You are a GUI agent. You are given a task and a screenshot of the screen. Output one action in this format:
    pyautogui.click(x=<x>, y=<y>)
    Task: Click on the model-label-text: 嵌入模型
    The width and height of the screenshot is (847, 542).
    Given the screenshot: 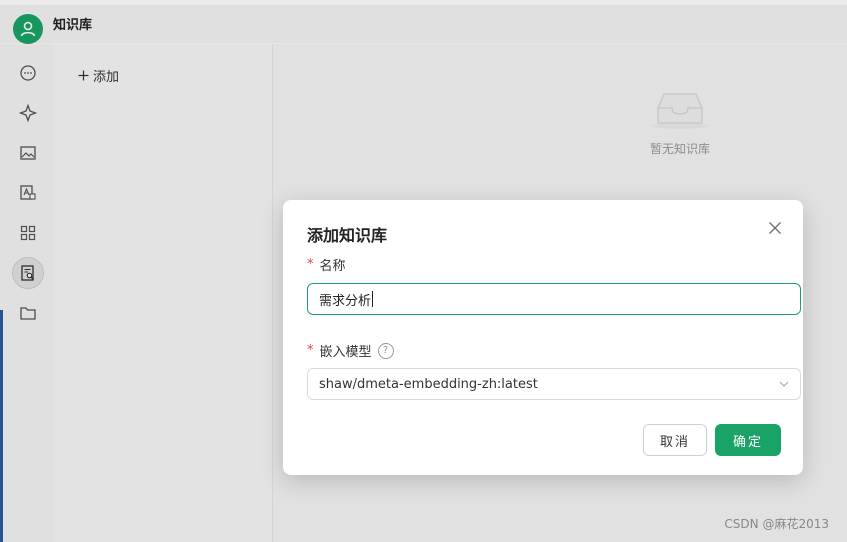 What is the action you would take?
    pyautogui.click(x=345, y=352)
    